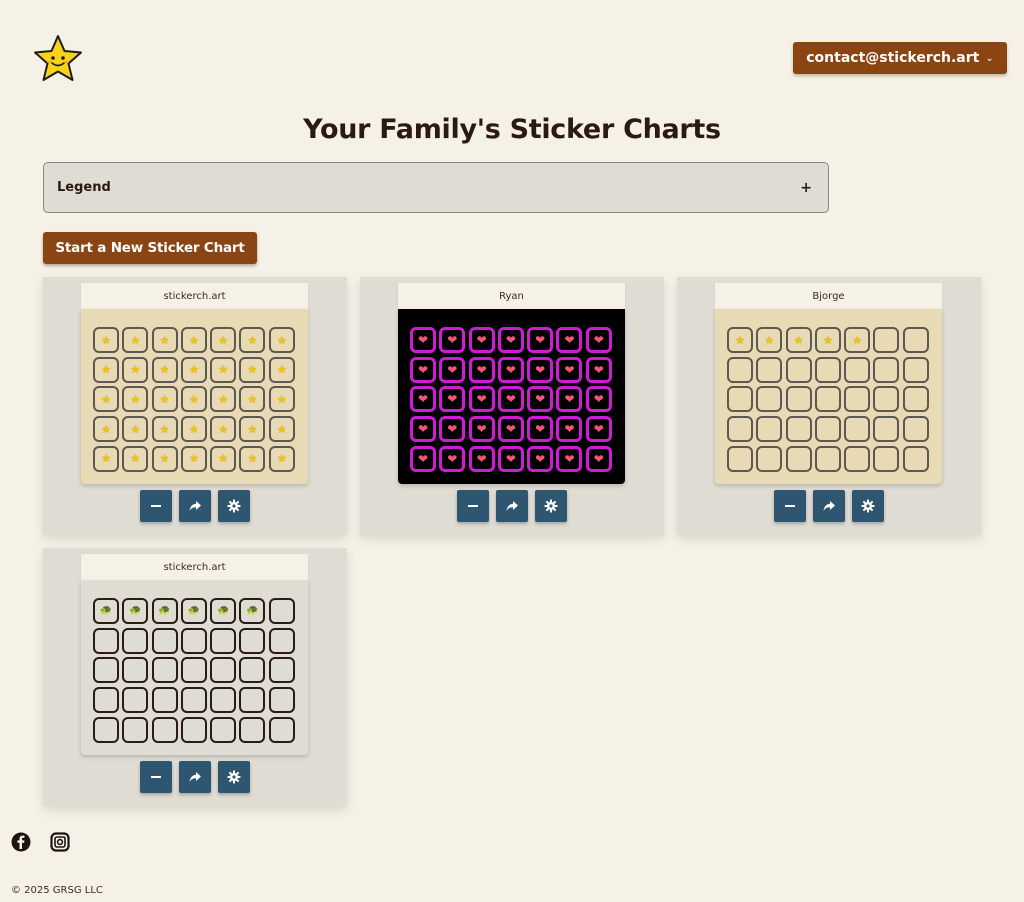 The height and width of the screenshot is (902, 1024). What do you see at coordinates (58, 59) in the screenshot?
I see `smiling-star-logo-icon` at bounding box center [58, 59].